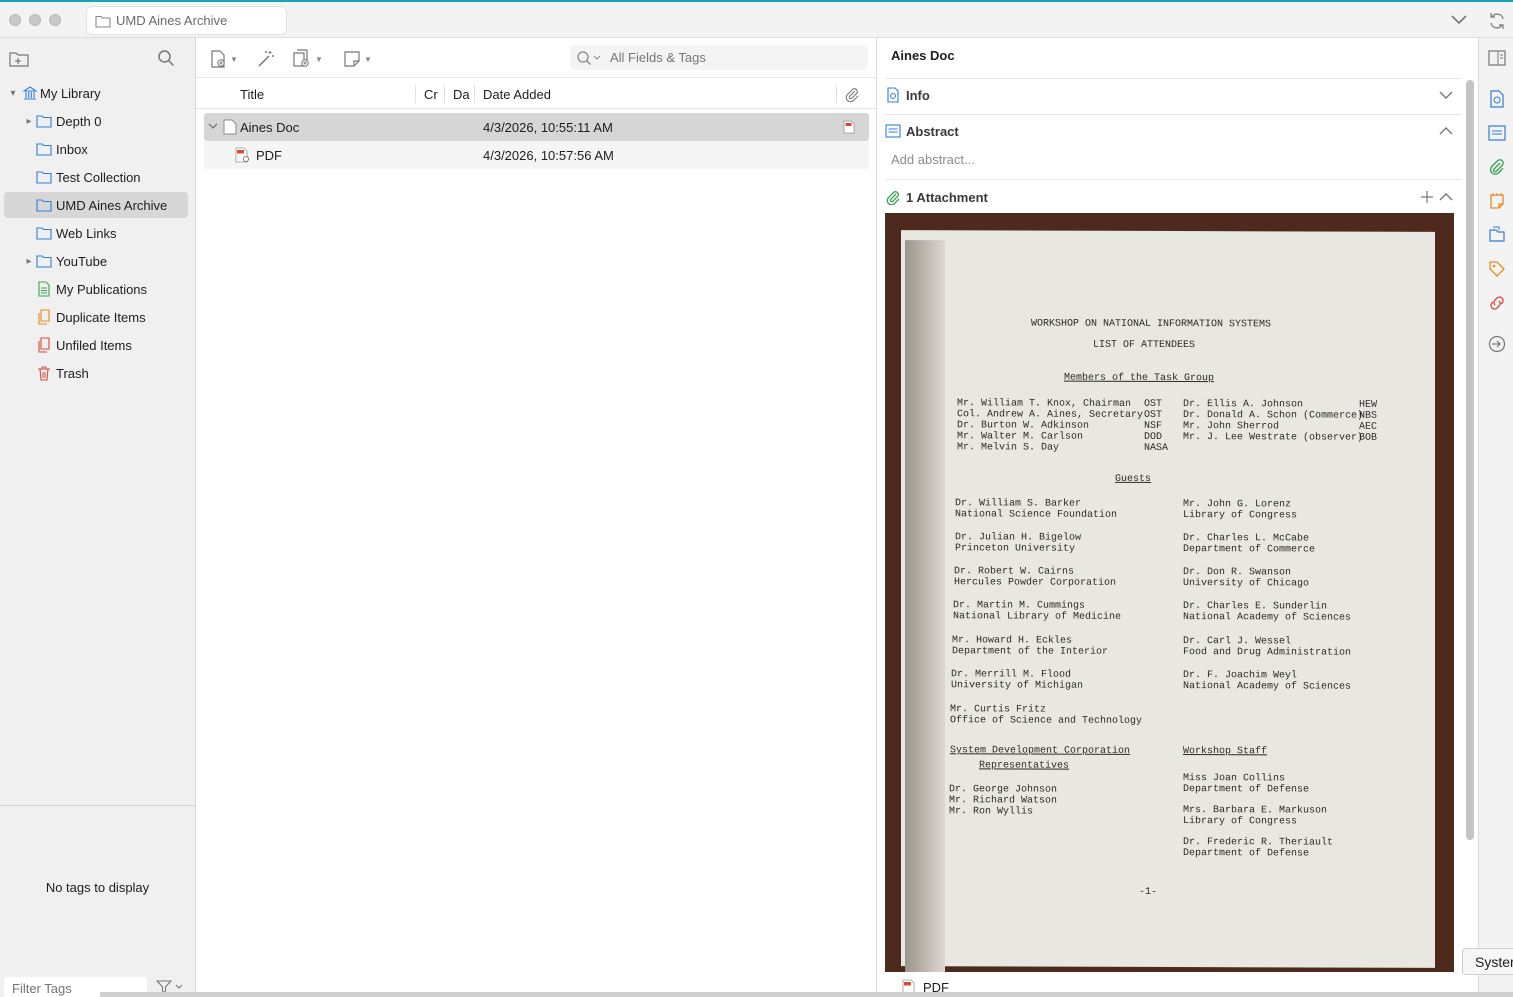 This screenshot has width=1513, height=997. I want to click on tag-icon, so click(1497, 269).